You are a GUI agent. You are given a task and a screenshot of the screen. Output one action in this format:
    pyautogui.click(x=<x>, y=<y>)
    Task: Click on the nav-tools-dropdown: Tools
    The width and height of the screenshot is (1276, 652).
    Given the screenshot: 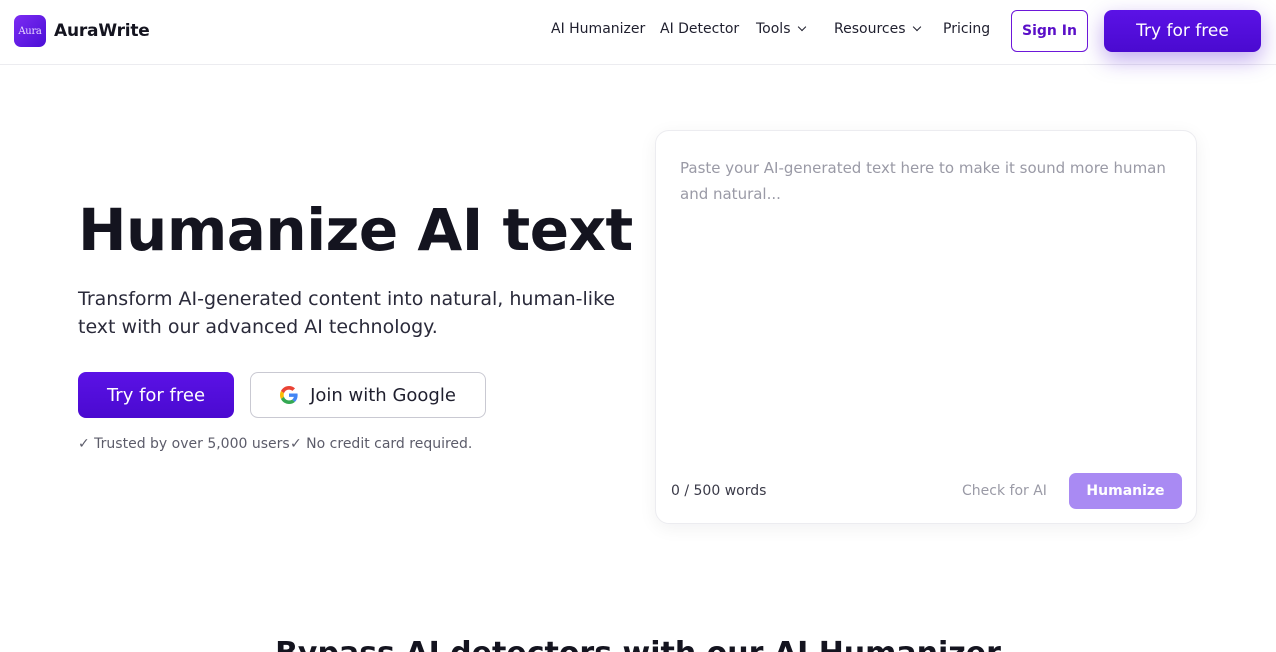 What is the action you would take?
    pyautogui.click(x=781, y=29)
    